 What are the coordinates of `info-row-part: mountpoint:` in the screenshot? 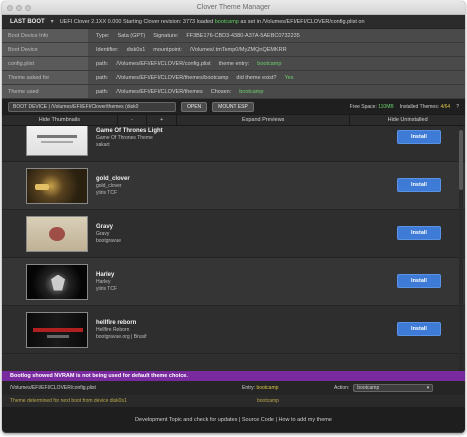 It's located at (168, 49).